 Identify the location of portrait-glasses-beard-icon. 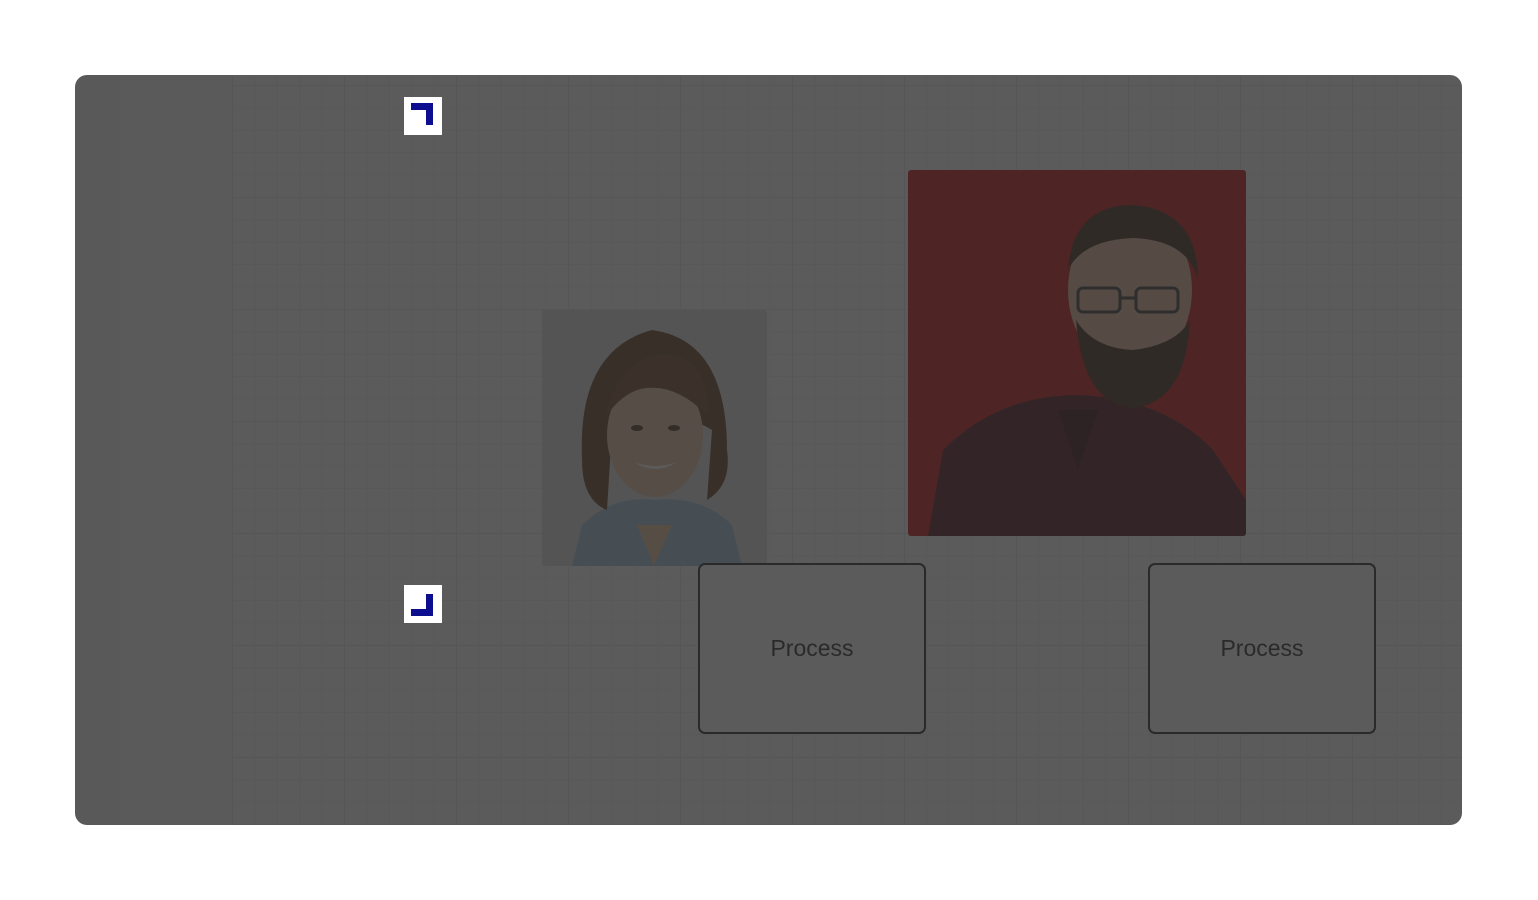
(1077, 353).